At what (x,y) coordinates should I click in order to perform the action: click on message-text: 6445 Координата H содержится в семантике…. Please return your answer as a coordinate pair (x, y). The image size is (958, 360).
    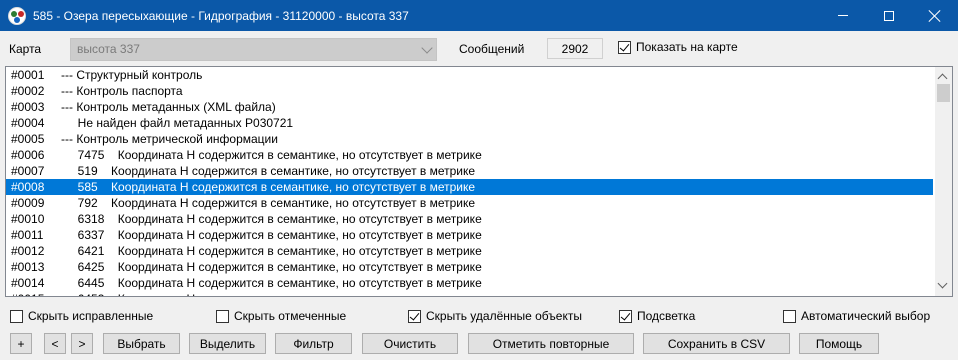
    Looking at the image, I should click on (271, 283).